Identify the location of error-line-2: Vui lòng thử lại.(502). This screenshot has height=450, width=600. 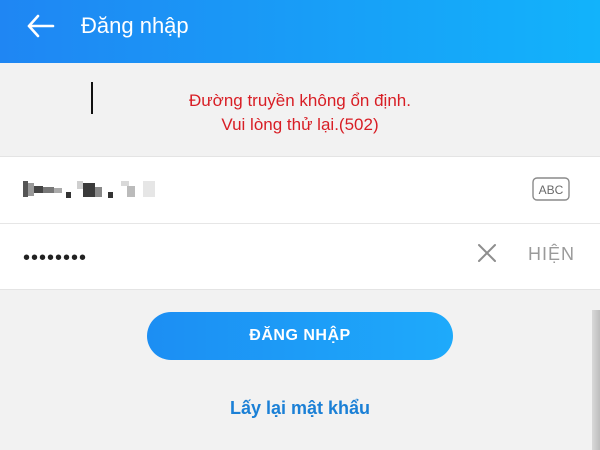
(300, 124).